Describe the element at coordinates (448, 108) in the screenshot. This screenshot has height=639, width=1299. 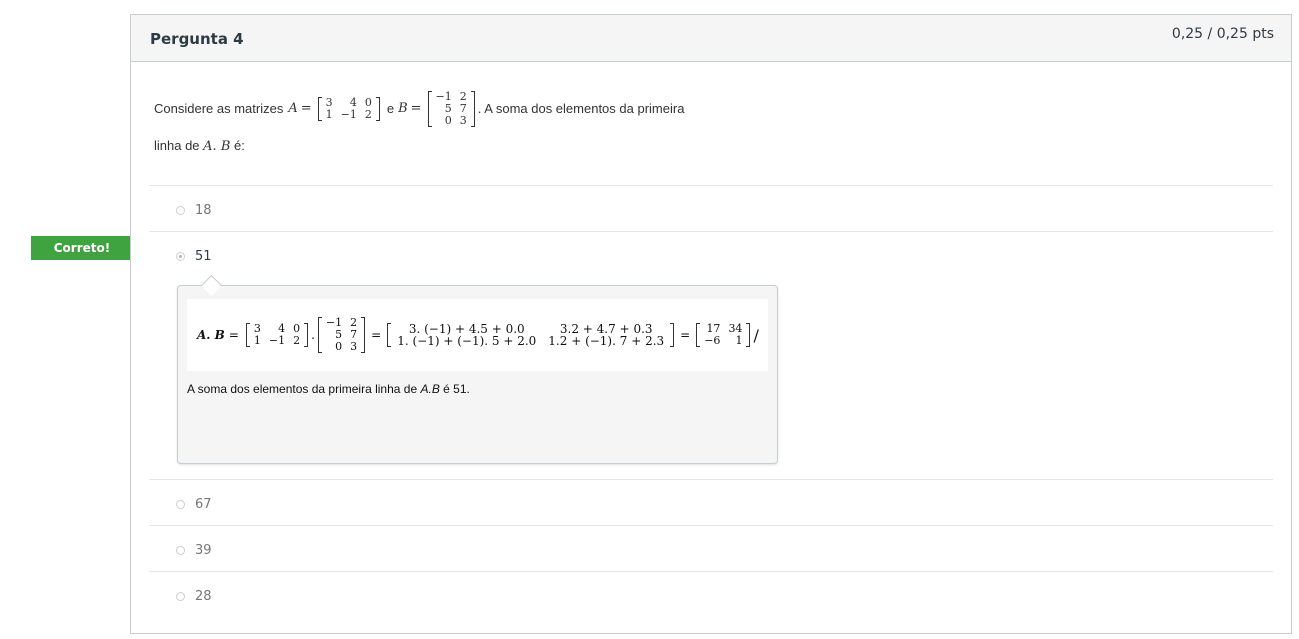
I see `matrix-b-cell: 5` at that location.